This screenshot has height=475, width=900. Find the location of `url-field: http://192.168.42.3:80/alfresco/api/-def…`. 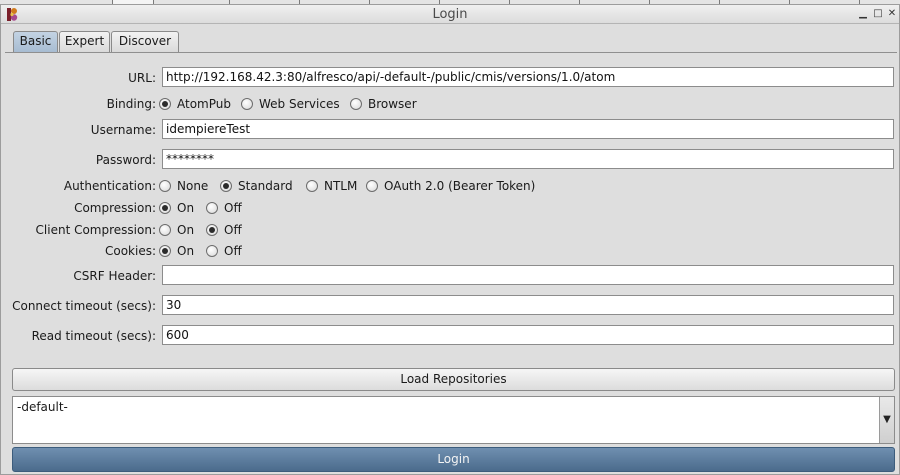

url-field: http://192.168.42.3:80/alfresco/api/-def… is located at coordinates (528, 77).